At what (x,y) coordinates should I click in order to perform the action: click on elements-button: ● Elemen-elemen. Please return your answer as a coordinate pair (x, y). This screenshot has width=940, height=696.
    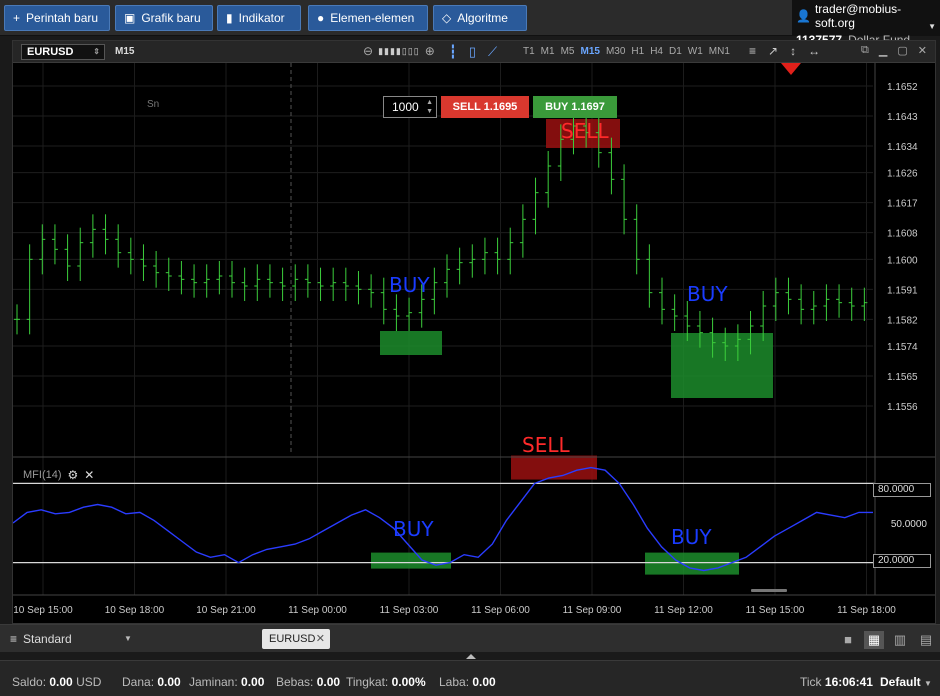
    Looking at the image, I should click on (368, 18).